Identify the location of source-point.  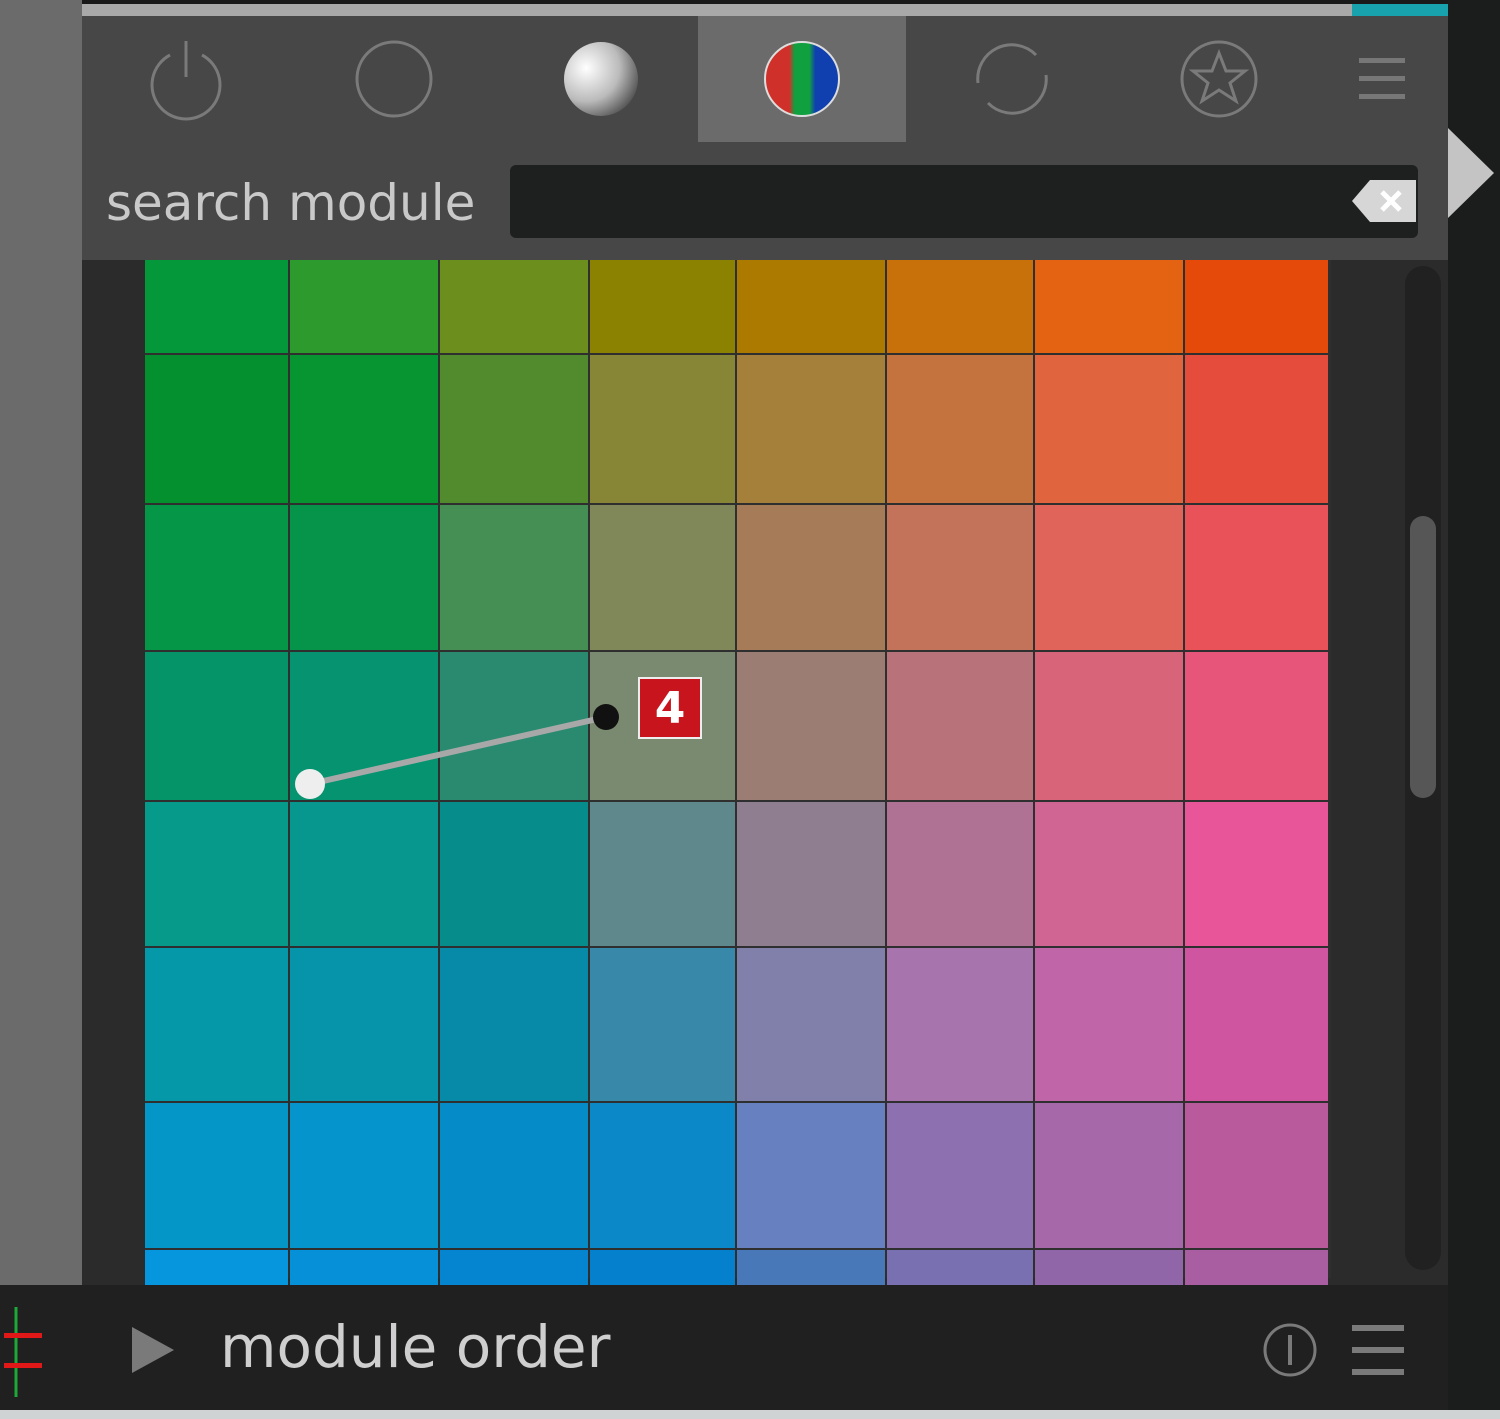
(310, 784).